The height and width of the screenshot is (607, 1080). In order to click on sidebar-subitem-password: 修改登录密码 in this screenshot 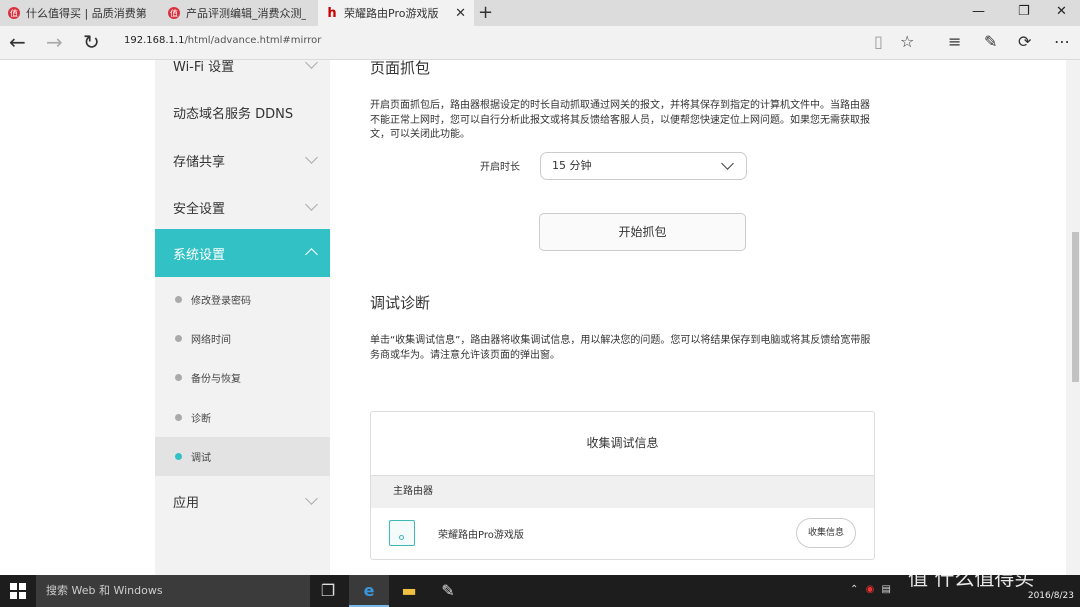, I will do `click(242, 299)`.